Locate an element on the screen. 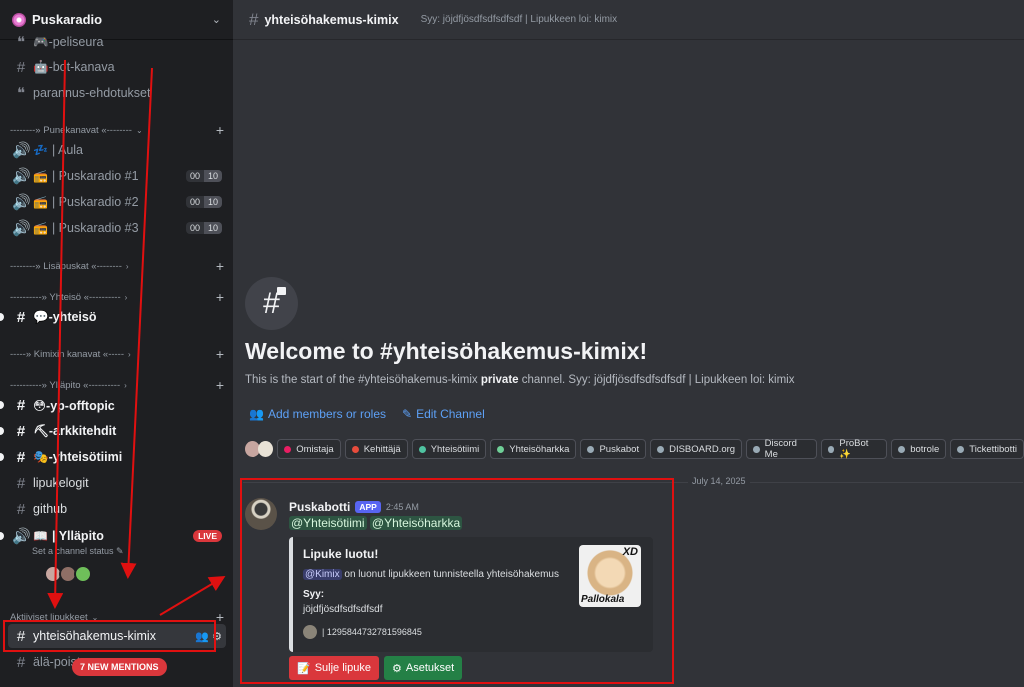 This screenshot has width=1024, height=687. role-mention: @Yhteisöharkka is located at coordinates (416, 523).